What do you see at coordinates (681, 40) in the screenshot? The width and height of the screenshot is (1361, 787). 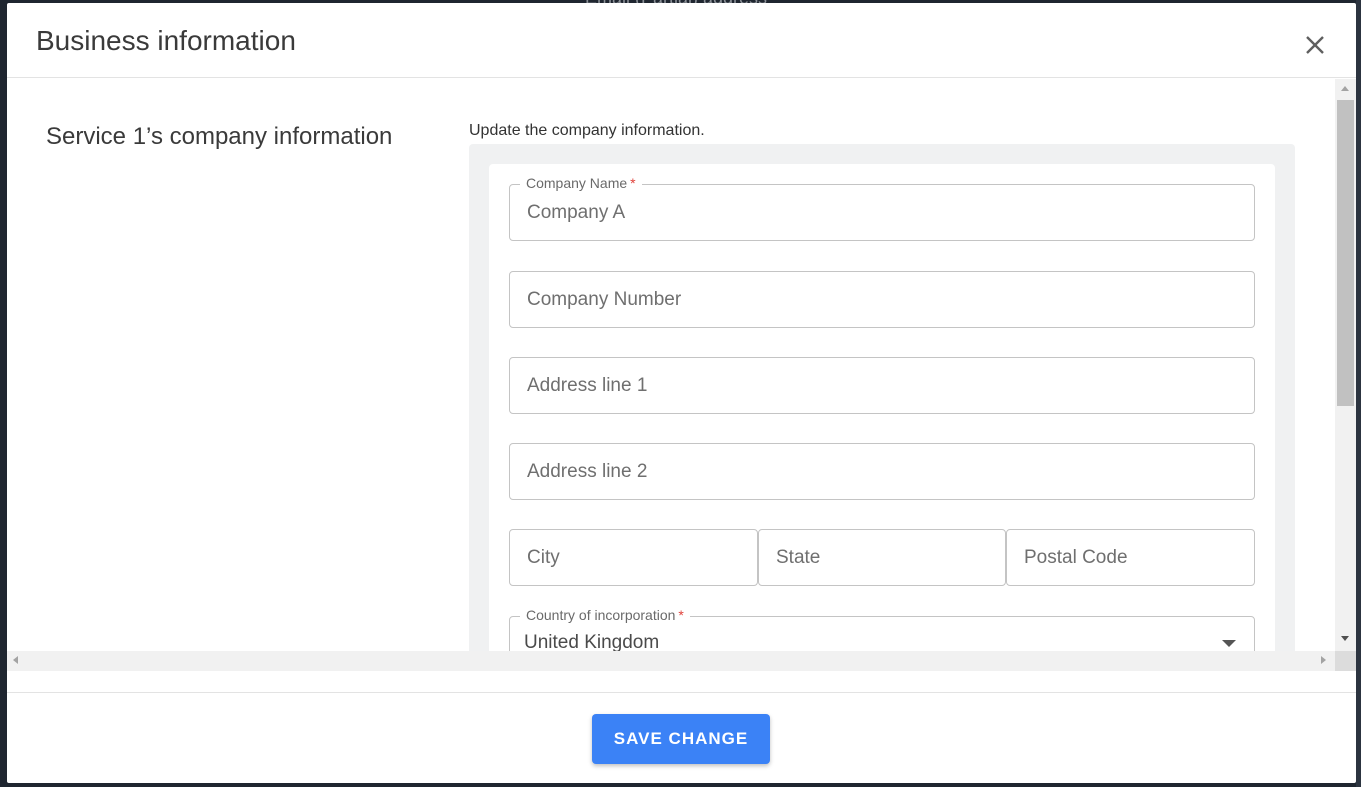 I see `modal-header: Business information` at bounding box center [681, 40].